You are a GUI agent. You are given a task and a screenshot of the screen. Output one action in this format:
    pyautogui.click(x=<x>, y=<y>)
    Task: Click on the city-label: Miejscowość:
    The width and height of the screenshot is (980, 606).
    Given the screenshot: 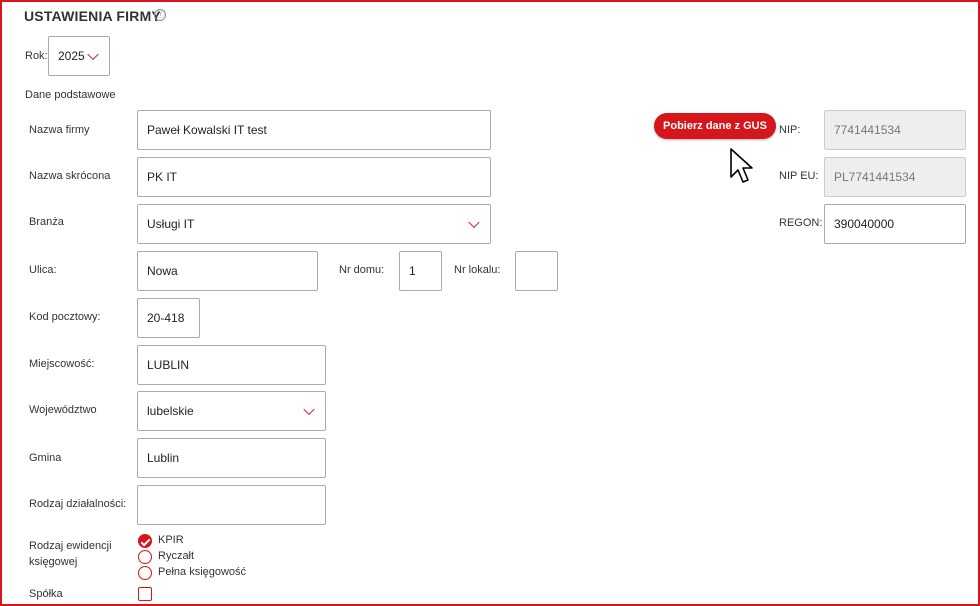 What is the action you would take?
    pyautogui.click(x=62, y=364)
    